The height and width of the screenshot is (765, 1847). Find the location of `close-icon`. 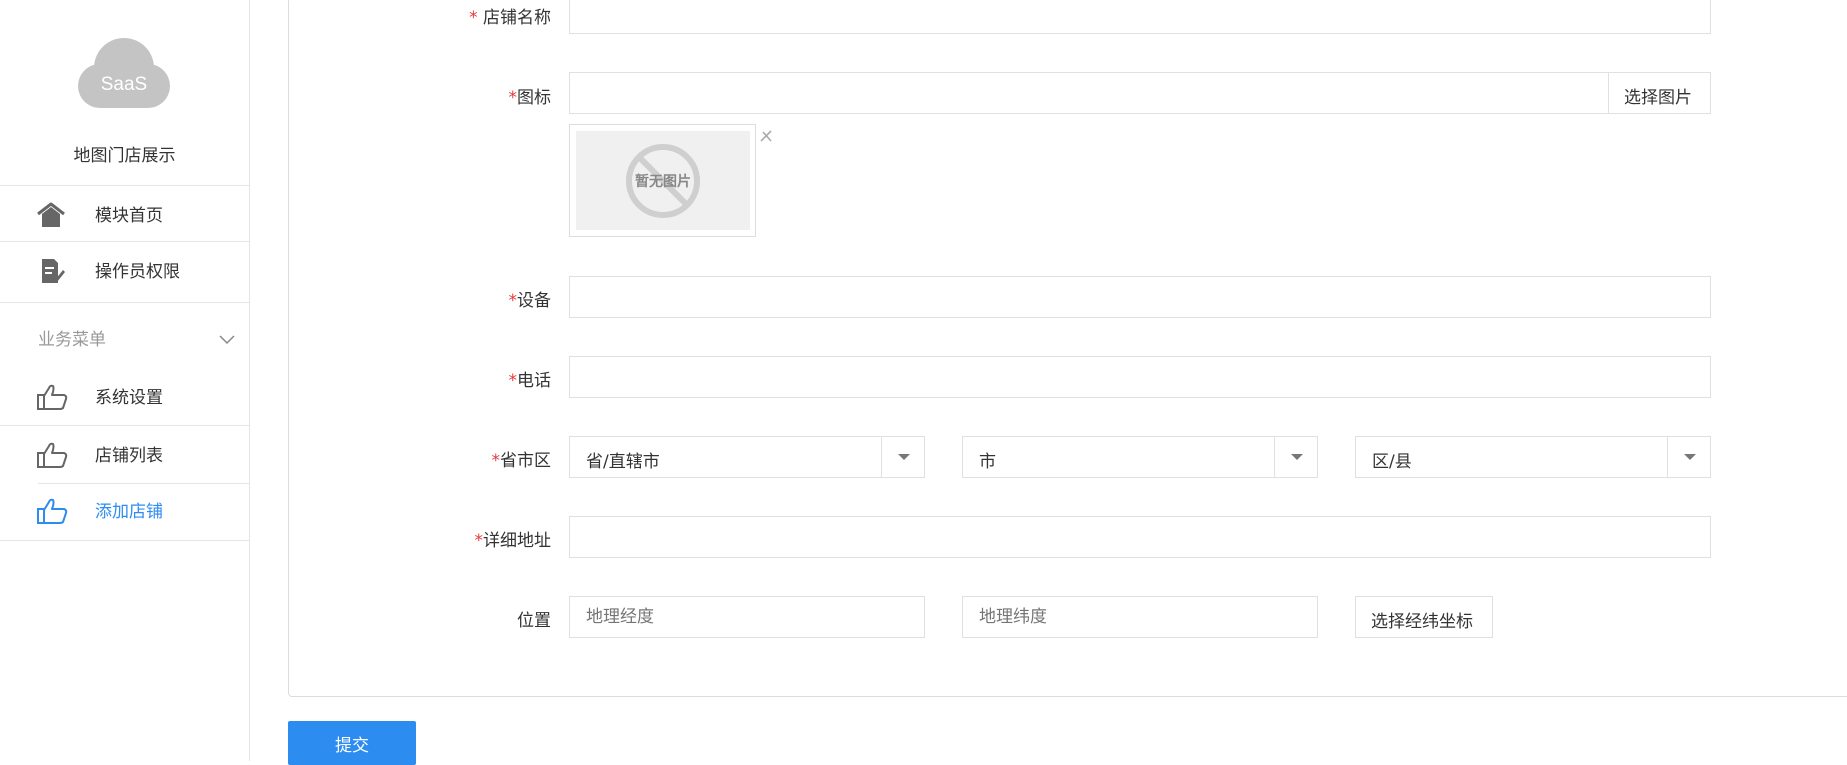

close-icon is located at coordinates (766, 136).